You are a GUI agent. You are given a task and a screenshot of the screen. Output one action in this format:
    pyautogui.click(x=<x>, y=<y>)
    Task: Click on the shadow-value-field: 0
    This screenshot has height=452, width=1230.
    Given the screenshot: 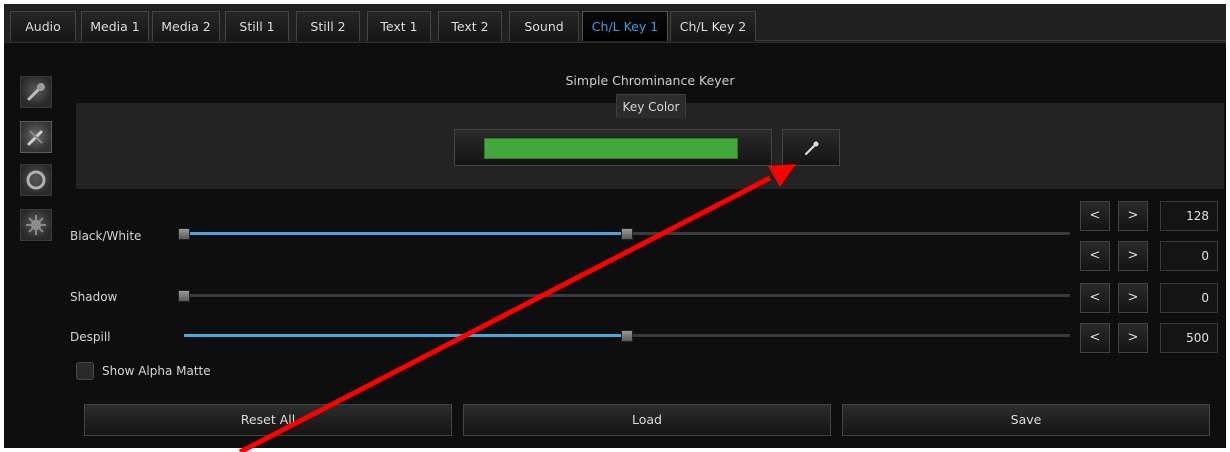 What is the action you would take?
    pyautogui.click(x=1189, y=298)
    